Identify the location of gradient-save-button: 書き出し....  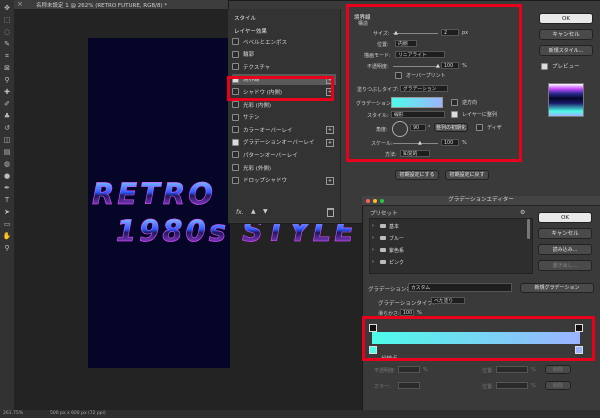
(565, 265).